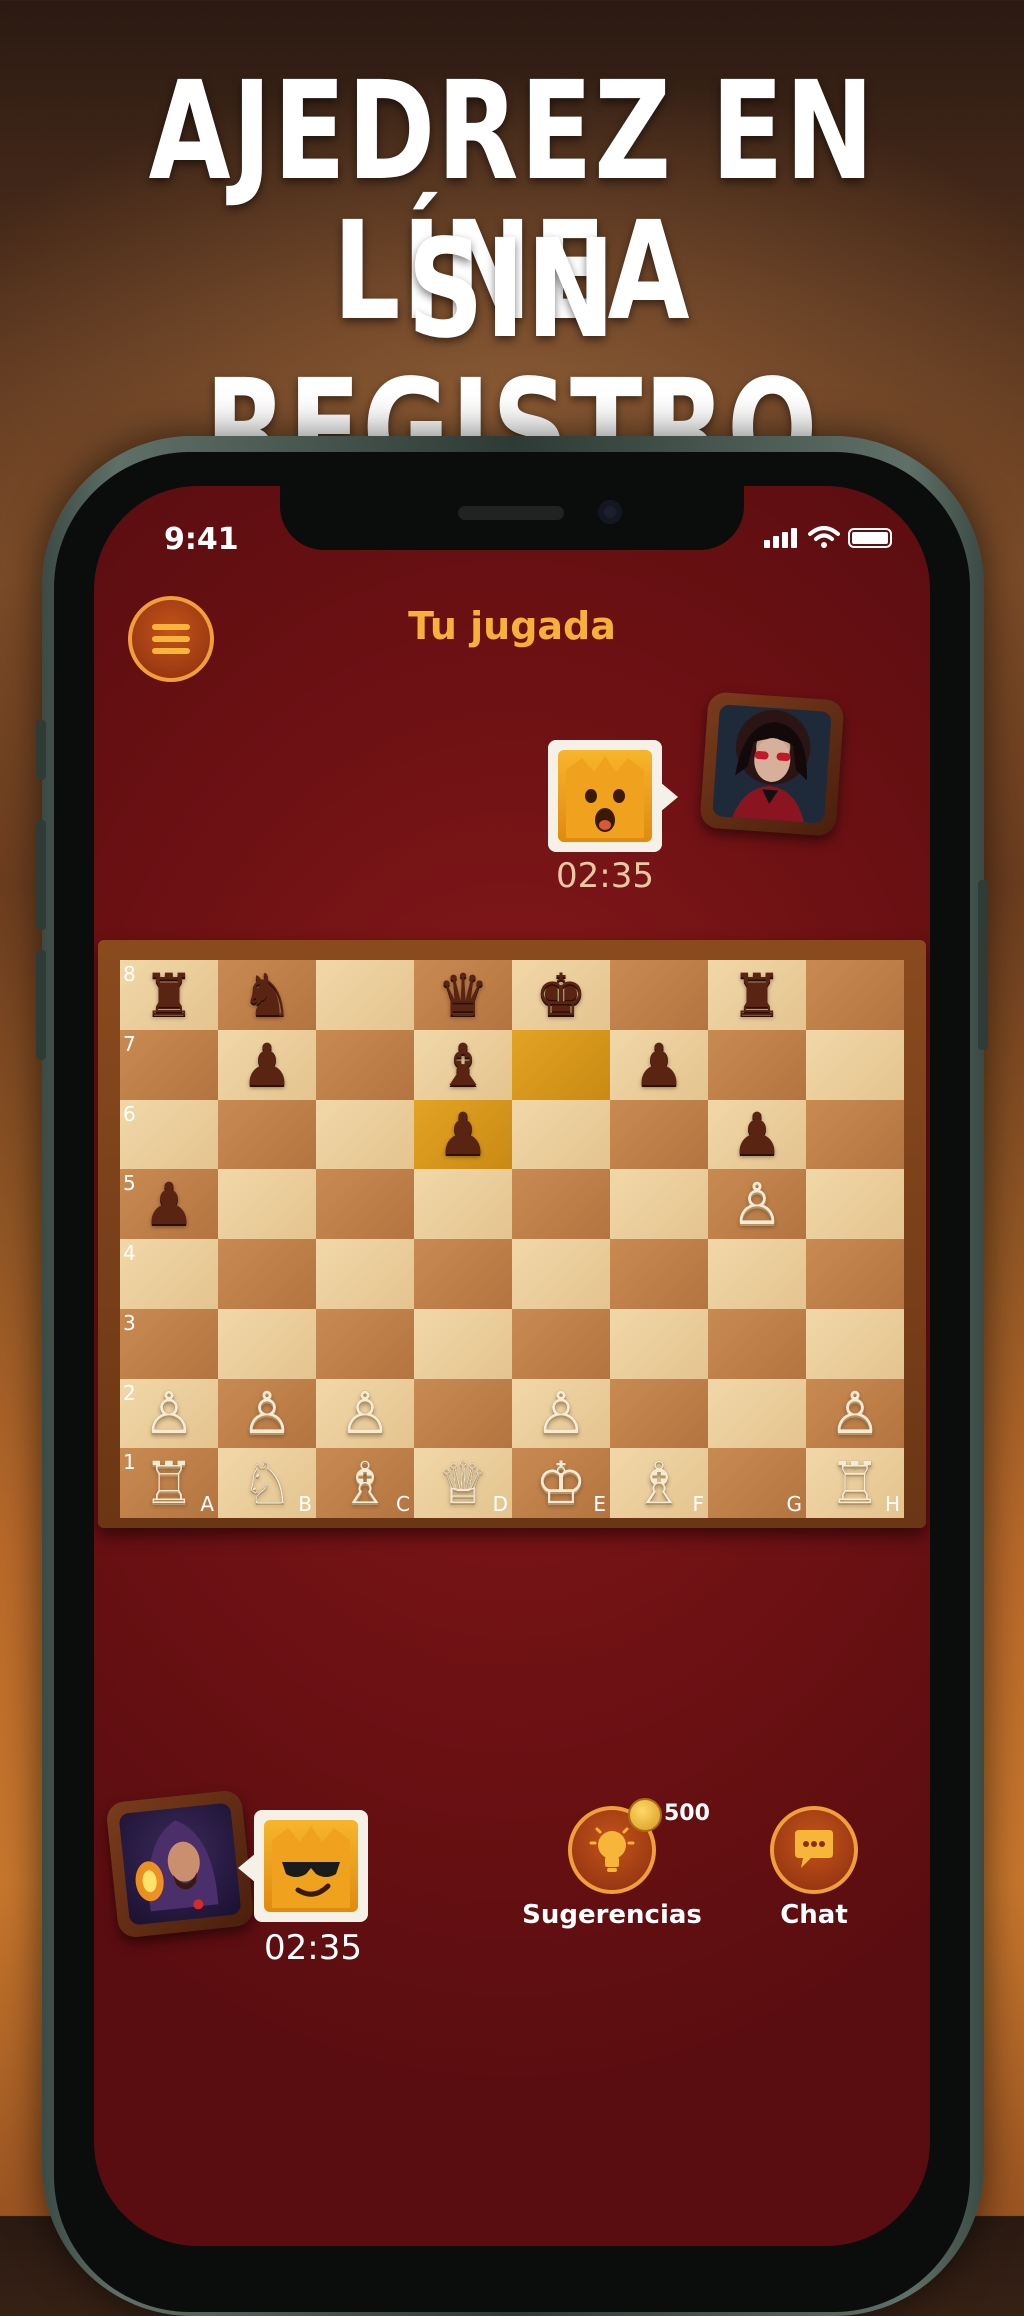 The width and height of the screenshot is (1024, 2316). What do you see at coordinates (561, 1274) in the screenshot?
I see `board-square-e4` at bounding box center [561, 1274].